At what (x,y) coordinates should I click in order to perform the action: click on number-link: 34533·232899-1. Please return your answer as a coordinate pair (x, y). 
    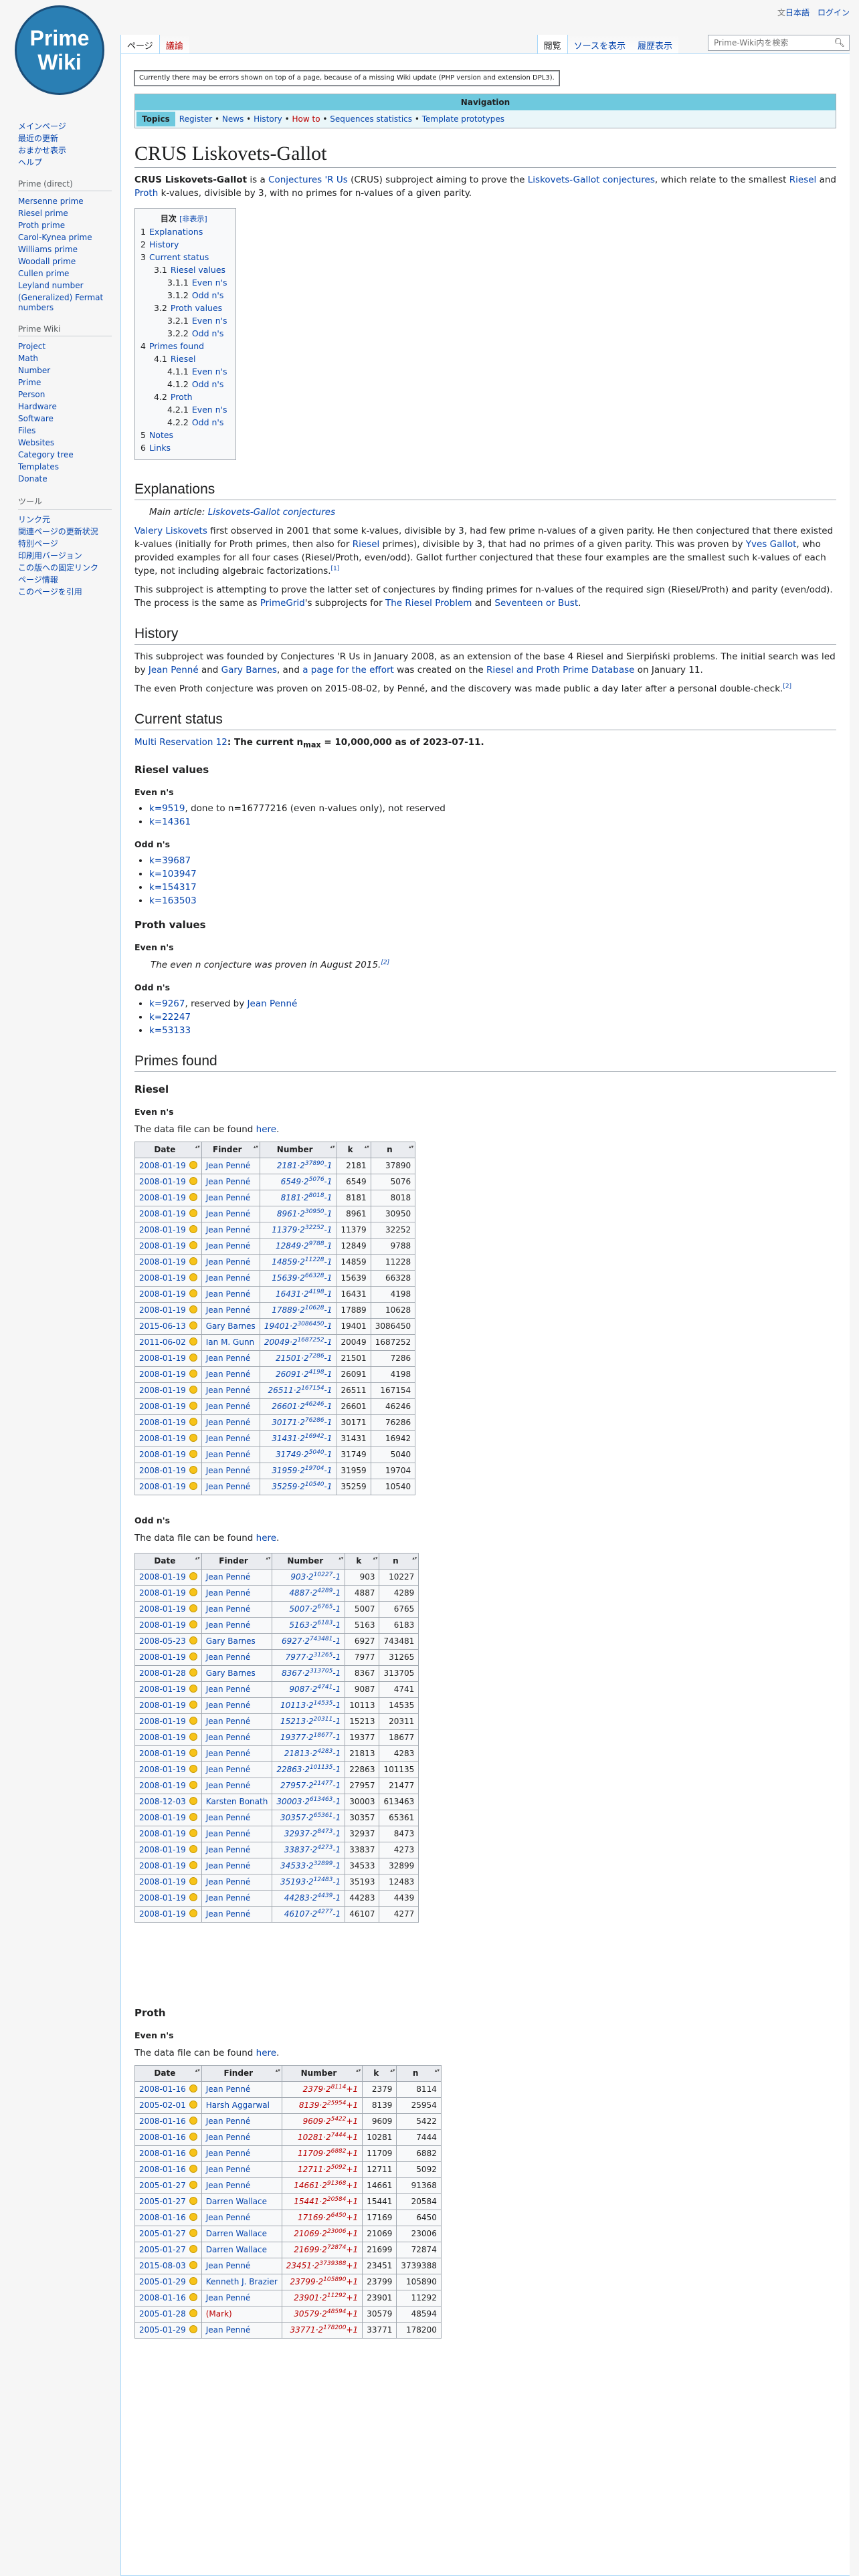
    Looking at the image, I should click on (310, 1865).